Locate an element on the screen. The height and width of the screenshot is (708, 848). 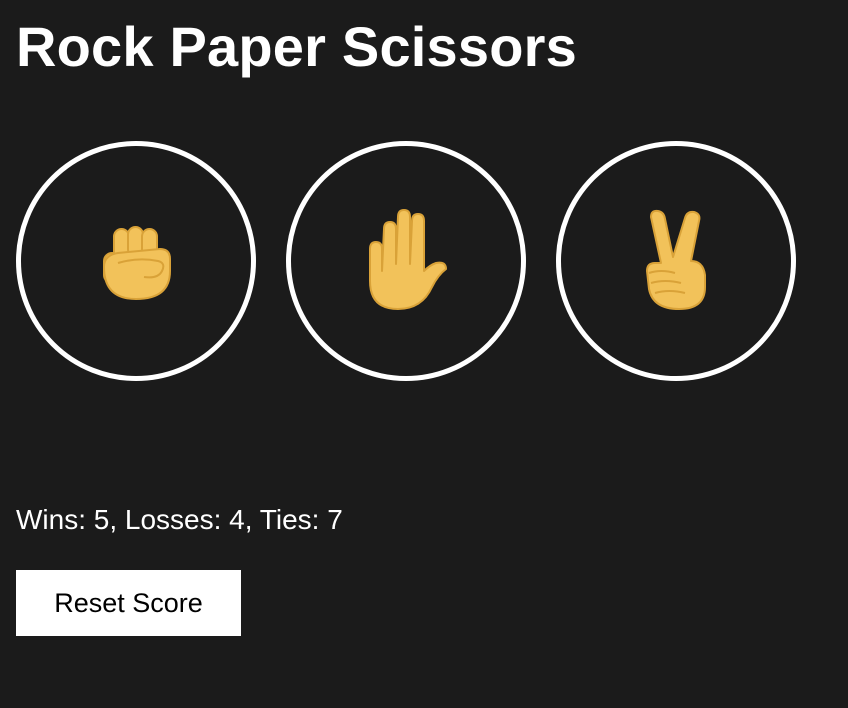
paper-button is located at coordinates (406, 261).